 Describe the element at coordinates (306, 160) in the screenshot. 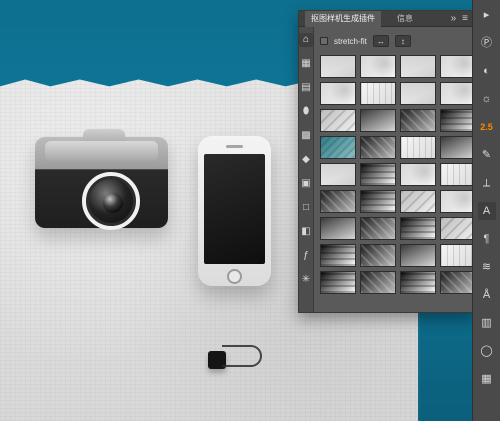

I see `shape-icon: ◆` at that location.